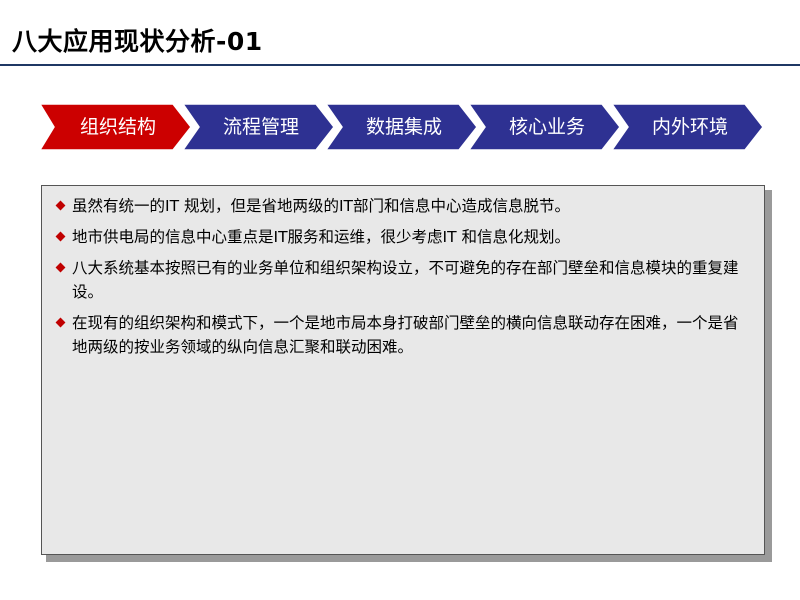 This screenshot has height=600, width=800. I want to click on list-item: 虽然有统一的IT 规划，但是省地两级的IT部门和信息中心造成信息脱节。, so click(402, 206).